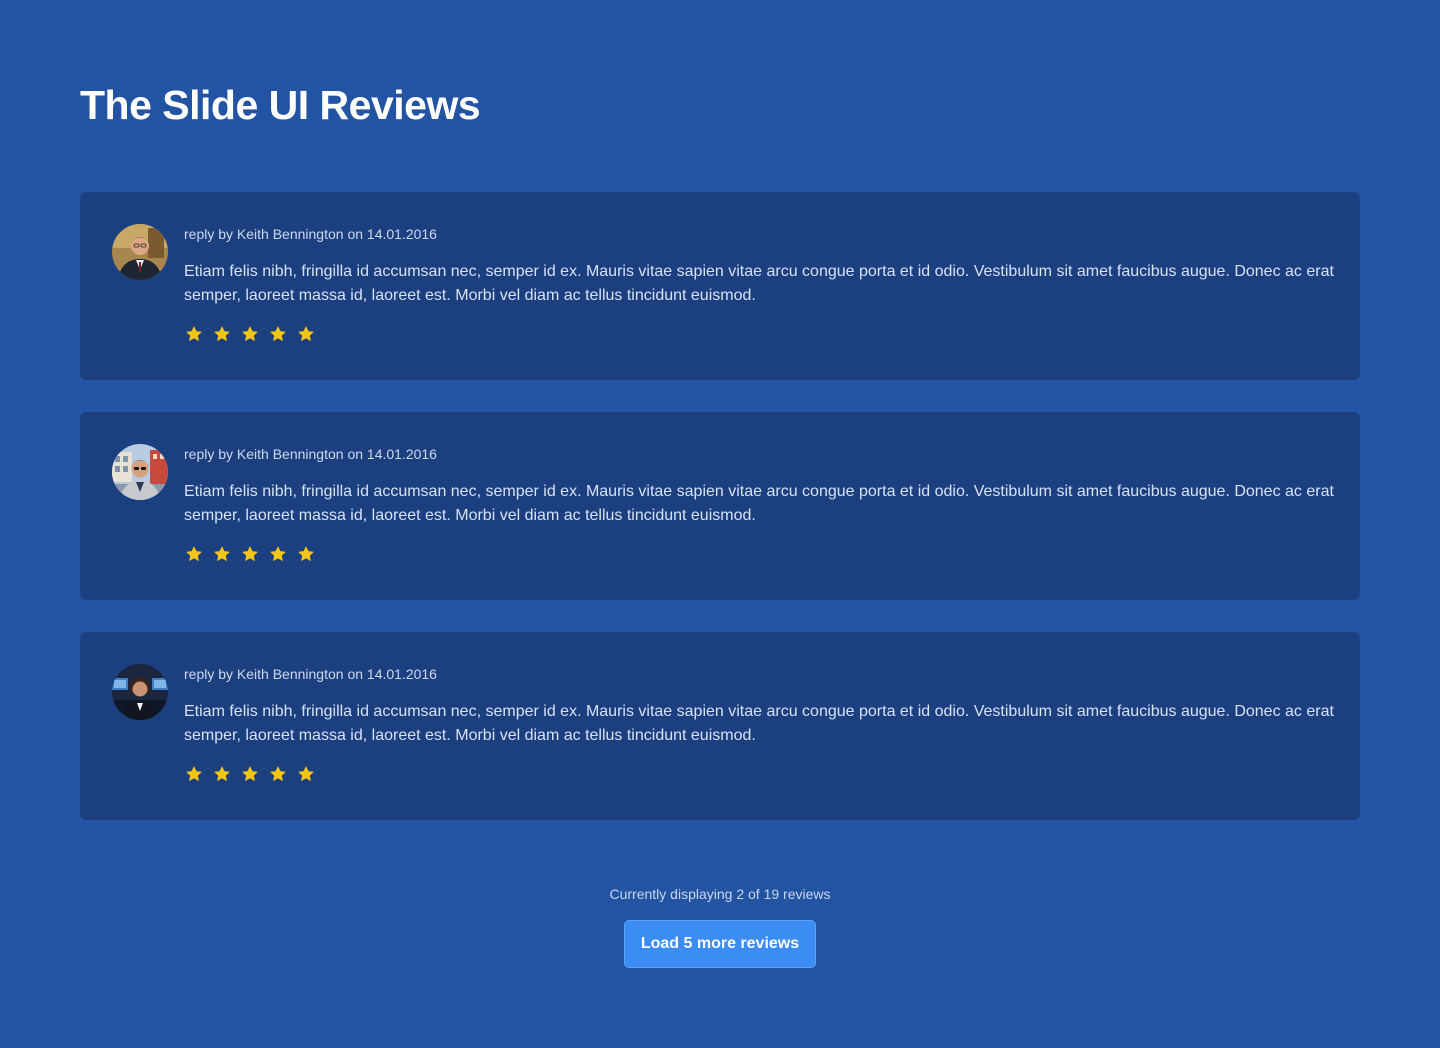 This screenshot has height=1048, width=1440. What do you see at coordinates (720, 894) in the screenshot?
I see `reviews-count-status: Currently displaying 2 of 19 reviews` at bounding box center [720, 894].